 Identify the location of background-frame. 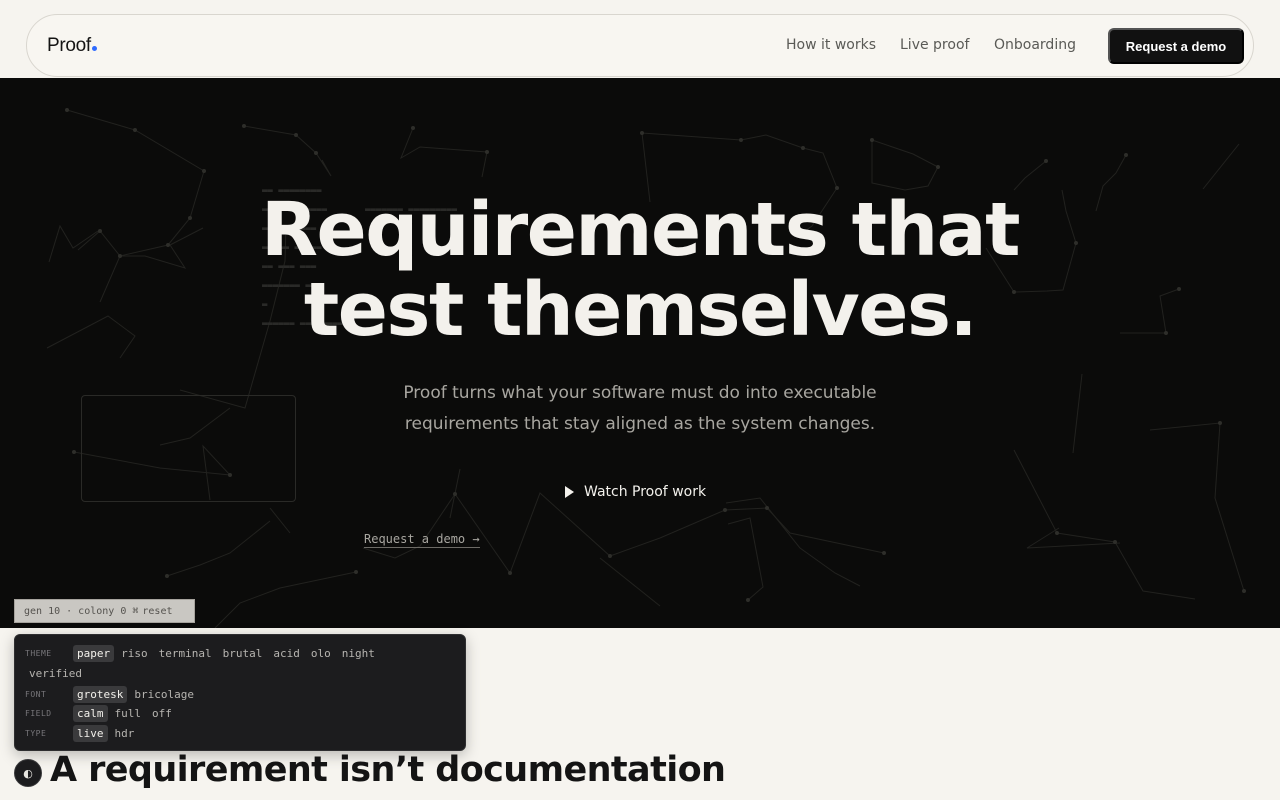
(188, 448).